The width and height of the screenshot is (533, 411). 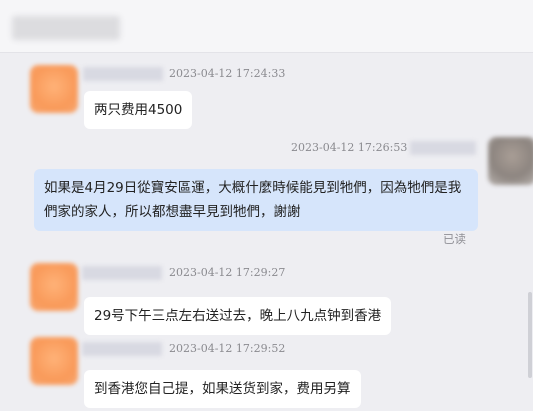 I want to click on message-timestamp: 2023-04-12 17:24:33, so click(x=227, y=73).